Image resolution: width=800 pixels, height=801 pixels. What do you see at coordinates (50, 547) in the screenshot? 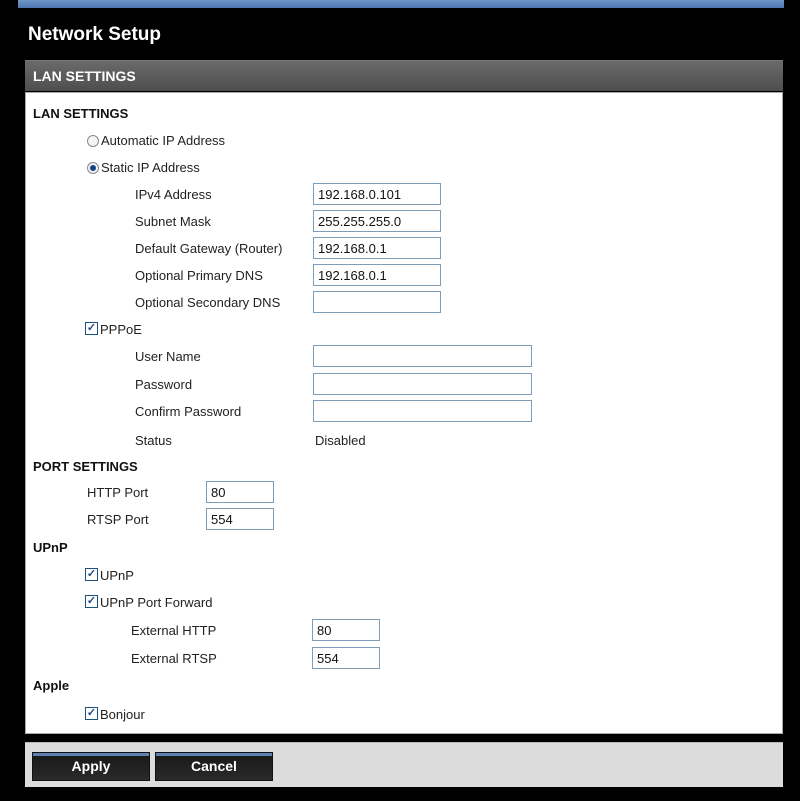
I see `upnp-heading: UPnP` at bounding box center [50, 547].